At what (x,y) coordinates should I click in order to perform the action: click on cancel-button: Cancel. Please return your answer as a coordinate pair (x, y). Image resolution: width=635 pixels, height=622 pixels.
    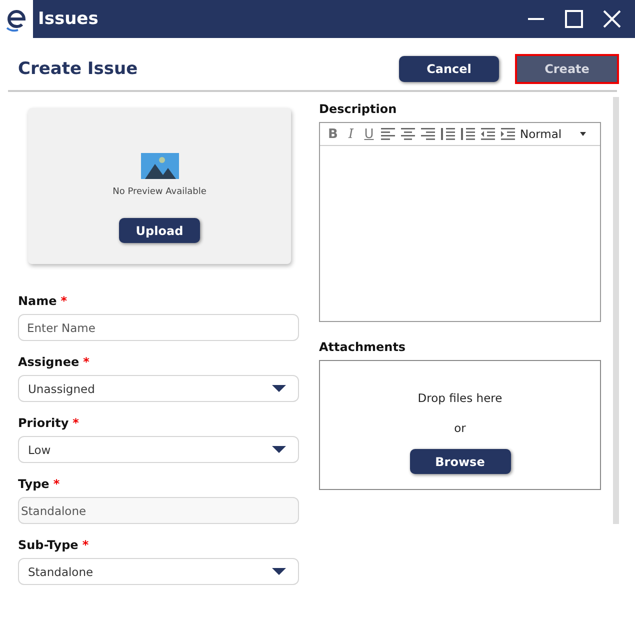
    Looking at the image, I should click on (449, 69).